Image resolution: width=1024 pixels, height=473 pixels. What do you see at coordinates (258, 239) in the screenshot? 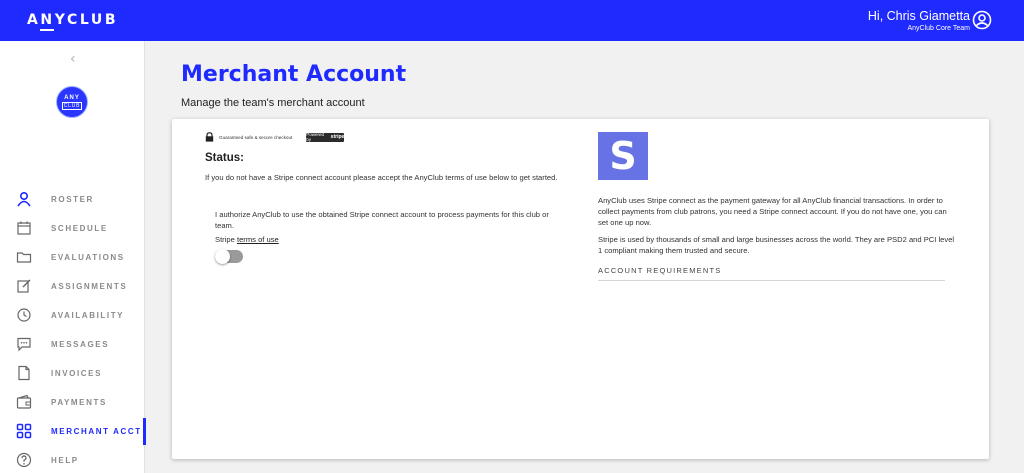
I see `terms-of-use-link: terms of use` at bounding box center [258, 239].